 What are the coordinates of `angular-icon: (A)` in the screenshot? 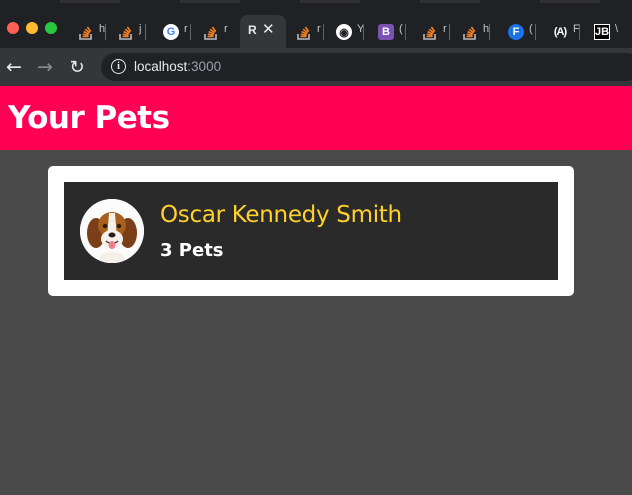 It's located at (560, 32).